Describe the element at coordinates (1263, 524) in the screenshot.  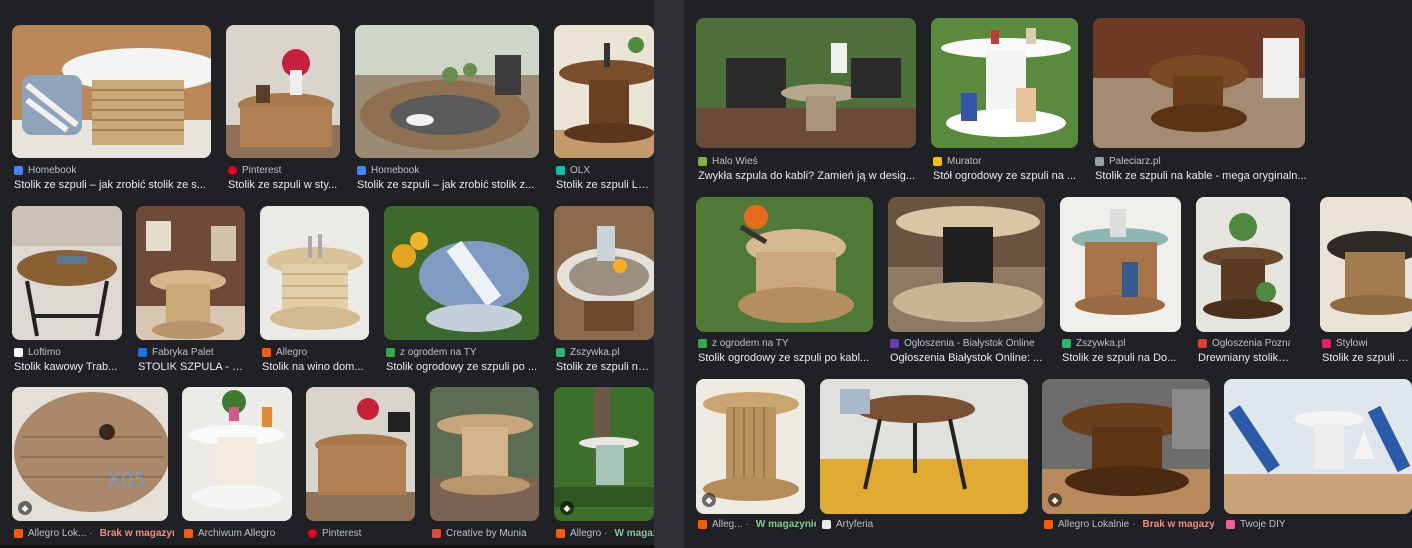
I see `source-name: Twoje DIY` at that location.